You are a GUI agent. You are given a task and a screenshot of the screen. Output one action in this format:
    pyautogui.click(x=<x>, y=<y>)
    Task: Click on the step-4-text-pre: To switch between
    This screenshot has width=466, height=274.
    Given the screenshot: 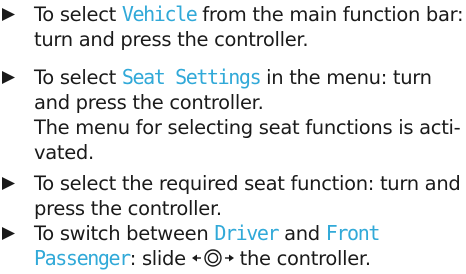 What is the action you would take?
    pyautogui.click(x=124, y=233)
    